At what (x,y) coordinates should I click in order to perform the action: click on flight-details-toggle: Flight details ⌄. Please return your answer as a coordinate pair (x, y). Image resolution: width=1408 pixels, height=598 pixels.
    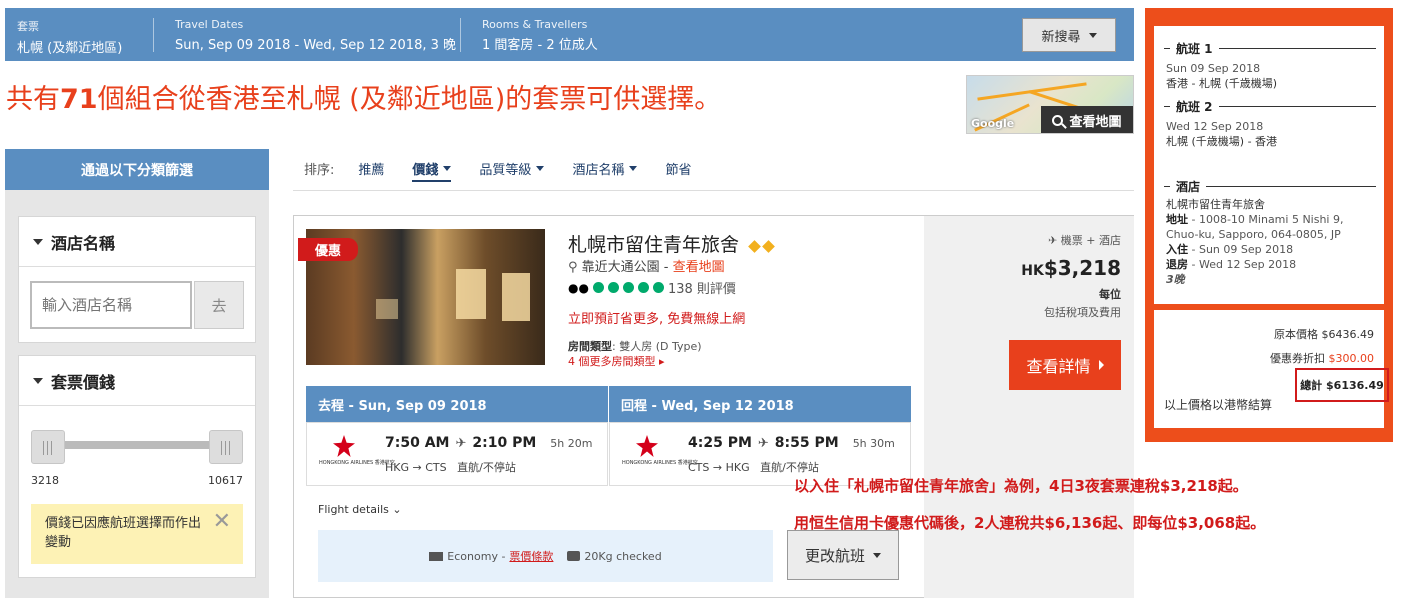
    Looking at the image, I should click on (360, 509).